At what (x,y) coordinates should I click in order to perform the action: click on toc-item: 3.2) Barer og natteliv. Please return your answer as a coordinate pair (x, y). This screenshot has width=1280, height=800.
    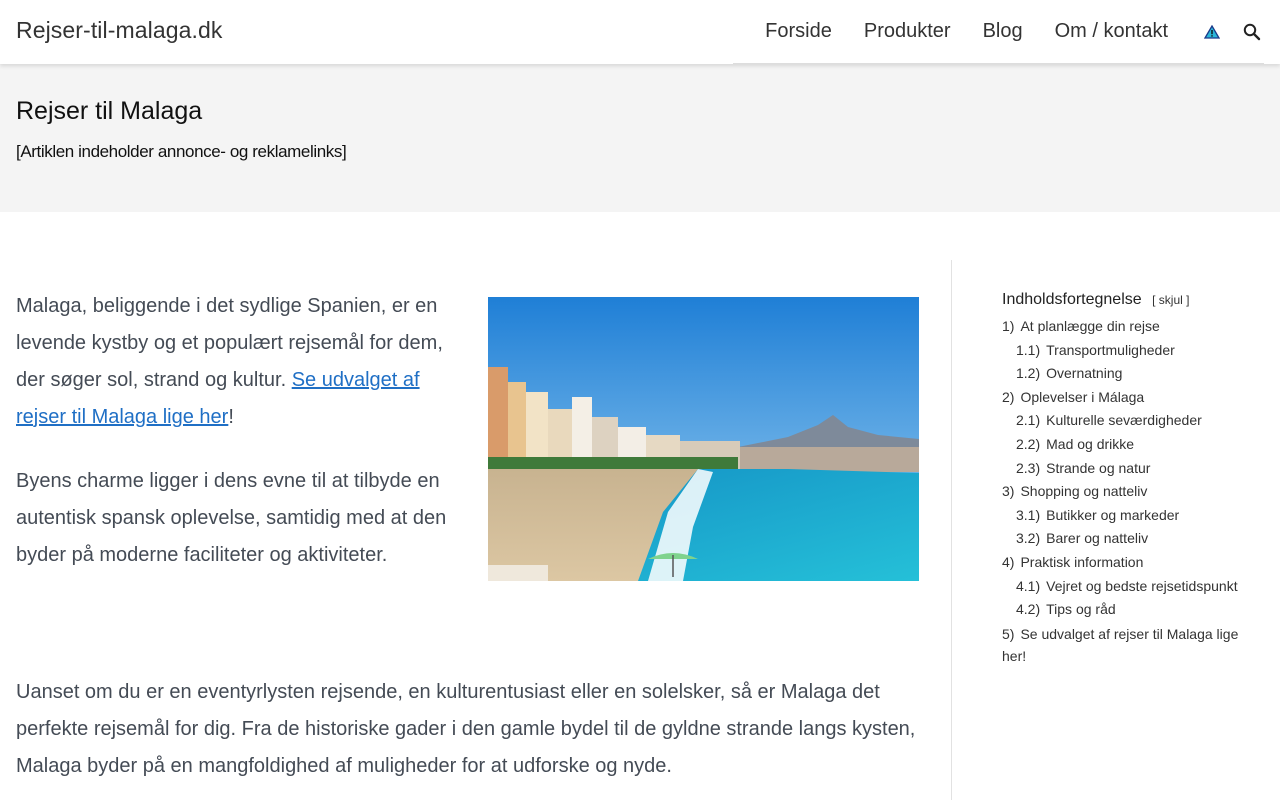
    Looking at the image, I should click on (1133, 539).